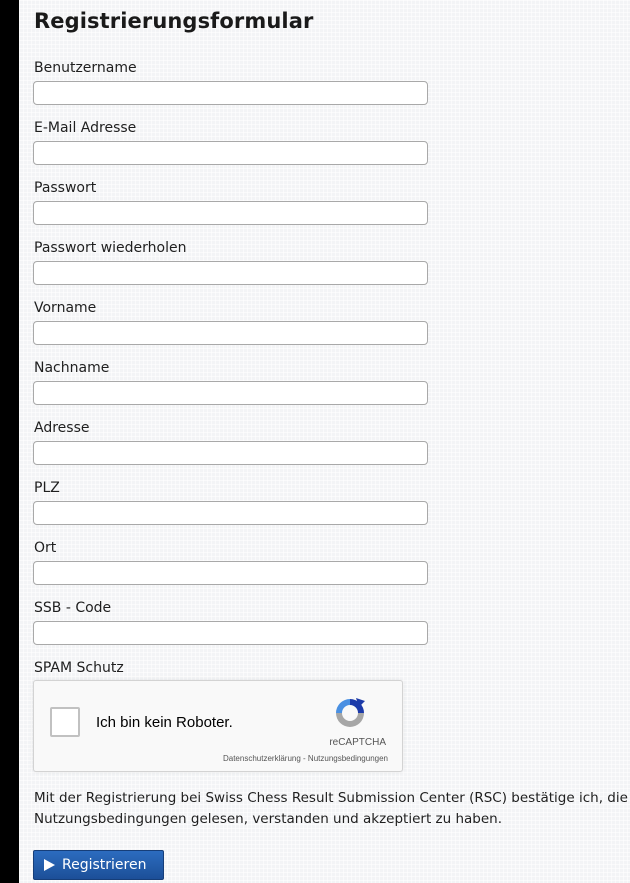 This screenshot has height=883, width=630. What do you see at coordinates (62, 428) in the screenshot?
I see `address-label: Adresse` at bounding box center [62, 428].